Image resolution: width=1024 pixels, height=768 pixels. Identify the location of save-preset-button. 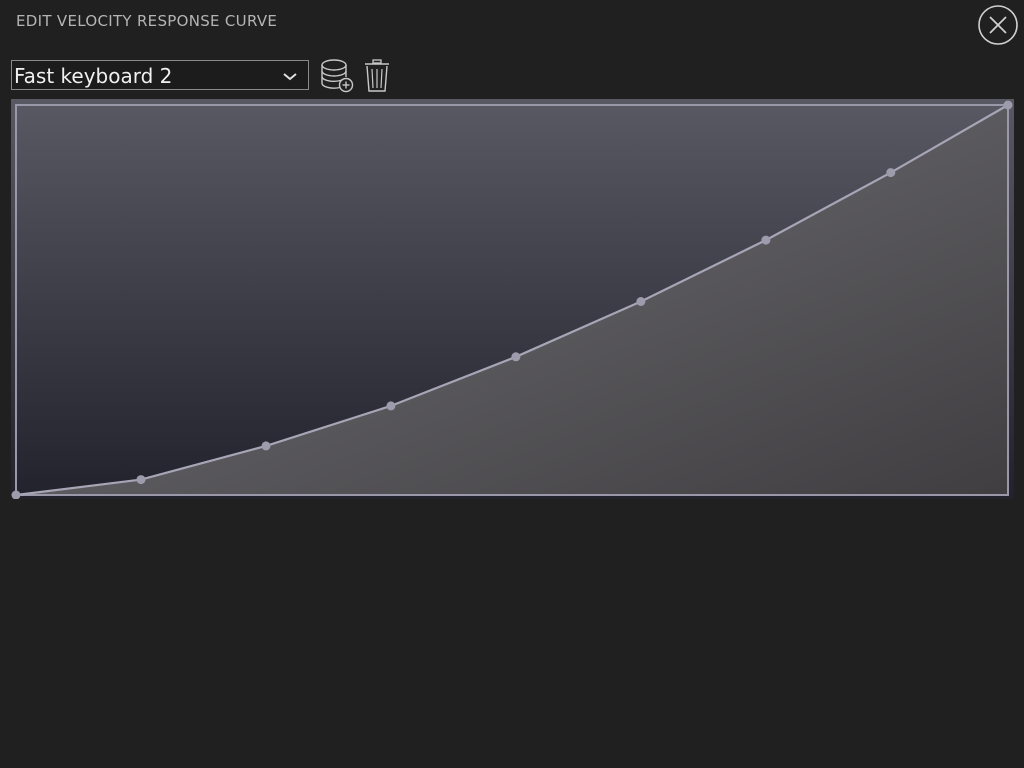
(337, 76).